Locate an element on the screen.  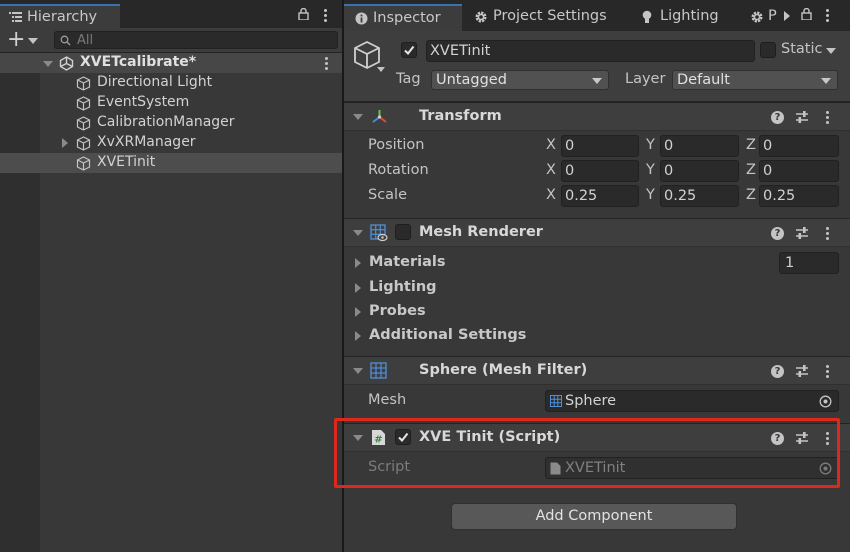
lightbulb-icon is located at coordinates (647, 17).